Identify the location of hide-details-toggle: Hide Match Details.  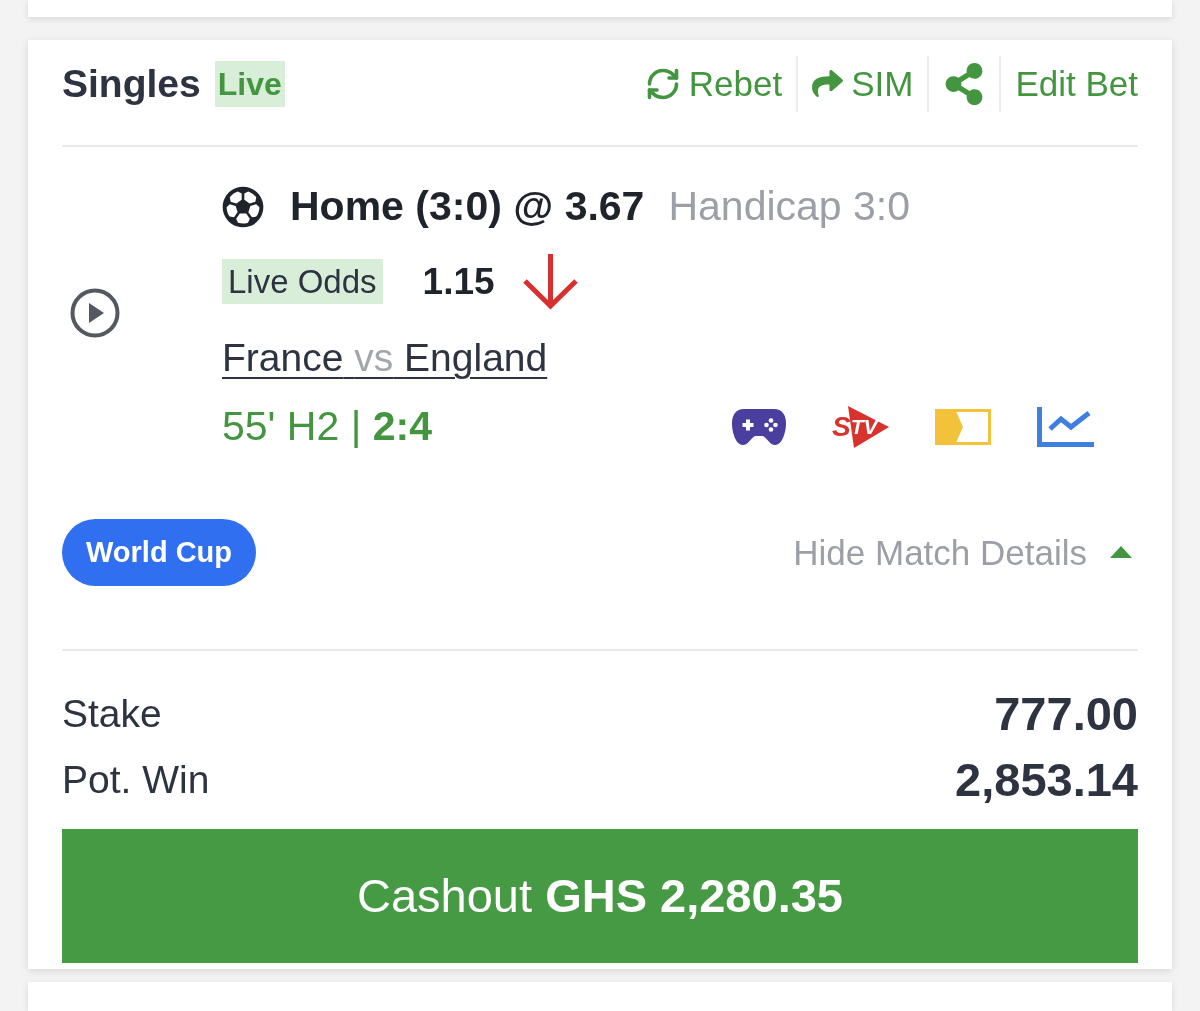
(965, 552).